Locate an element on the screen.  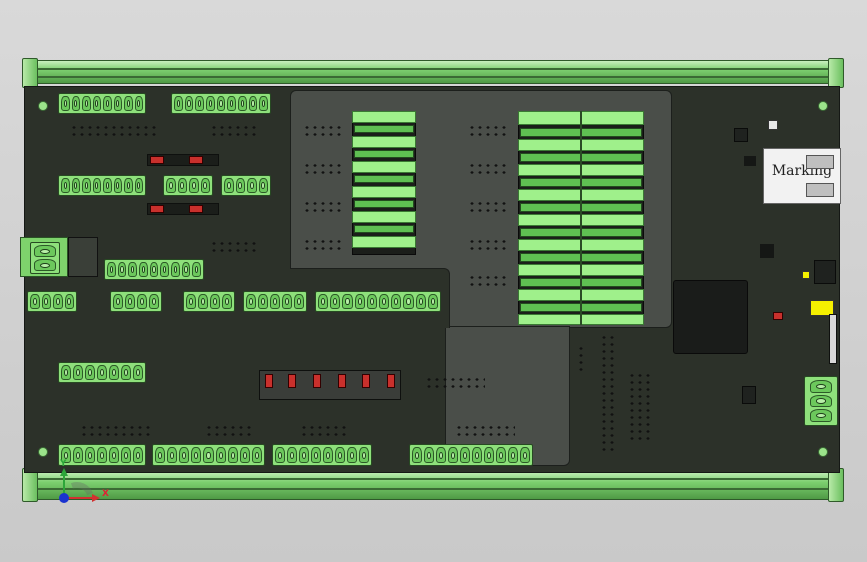
power-connector is located at coordinates (45, 258).